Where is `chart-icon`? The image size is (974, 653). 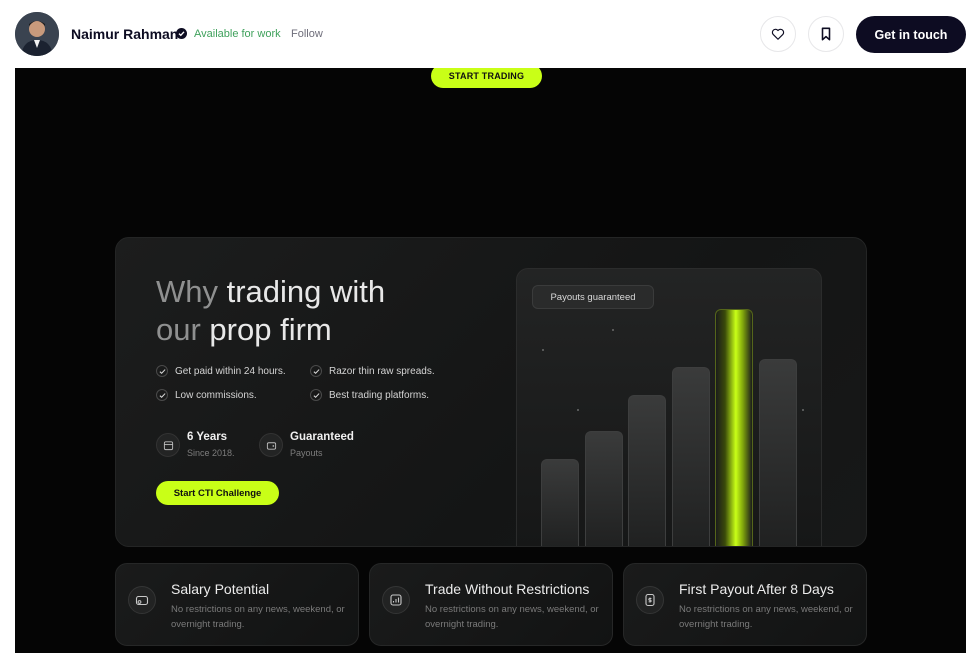 chart-icon is located at coordinates (396, 600).